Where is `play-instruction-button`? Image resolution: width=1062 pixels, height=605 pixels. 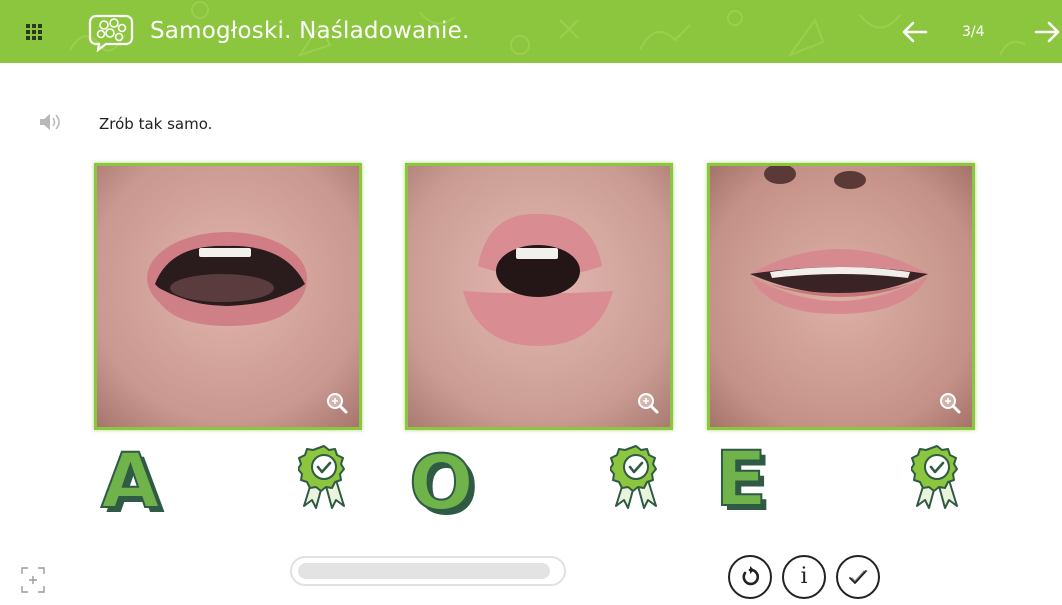
play-instruction-button is located at coordinates (50, 122).